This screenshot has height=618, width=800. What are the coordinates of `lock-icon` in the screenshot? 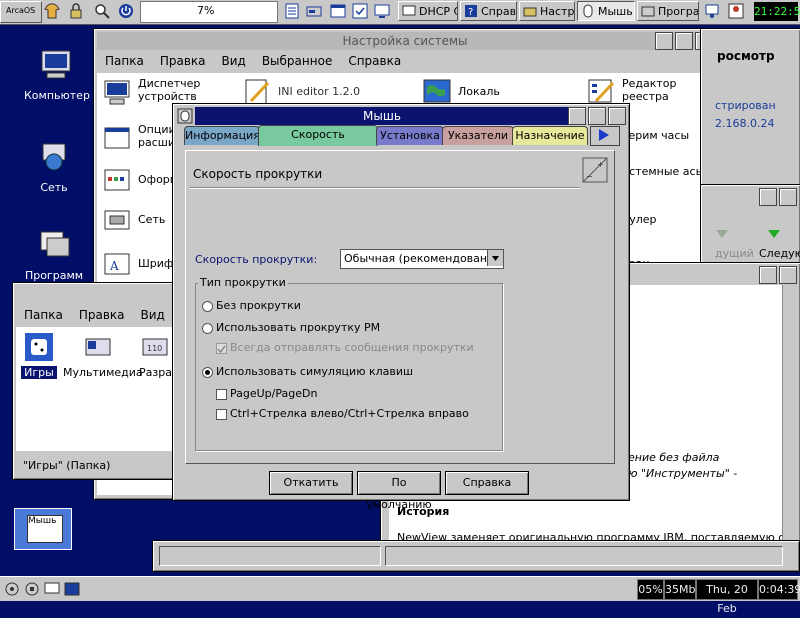 It's located at (76, 11).